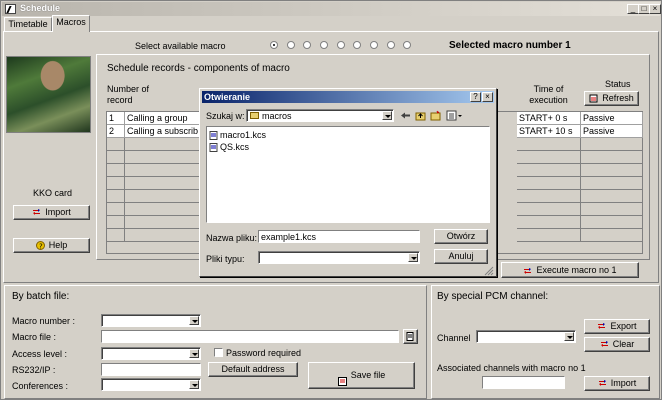 The height and width of the screenshot is (400, 662). What do you see at coordinates (348, 174) in the screenshot?
I see `file-list: macro1.kcs QS.kcs` at bounding box center [348, 174].